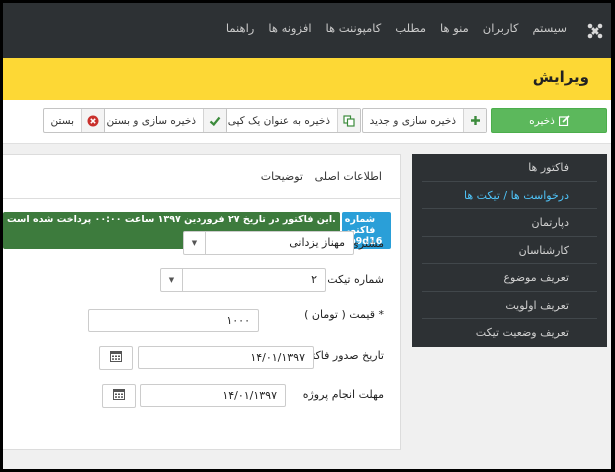 The image size is (615, 472). What do you see at coordinates (307, 79) in the screenshot?
I see `title-band: ویرایش` at bounding box center [307, 79].